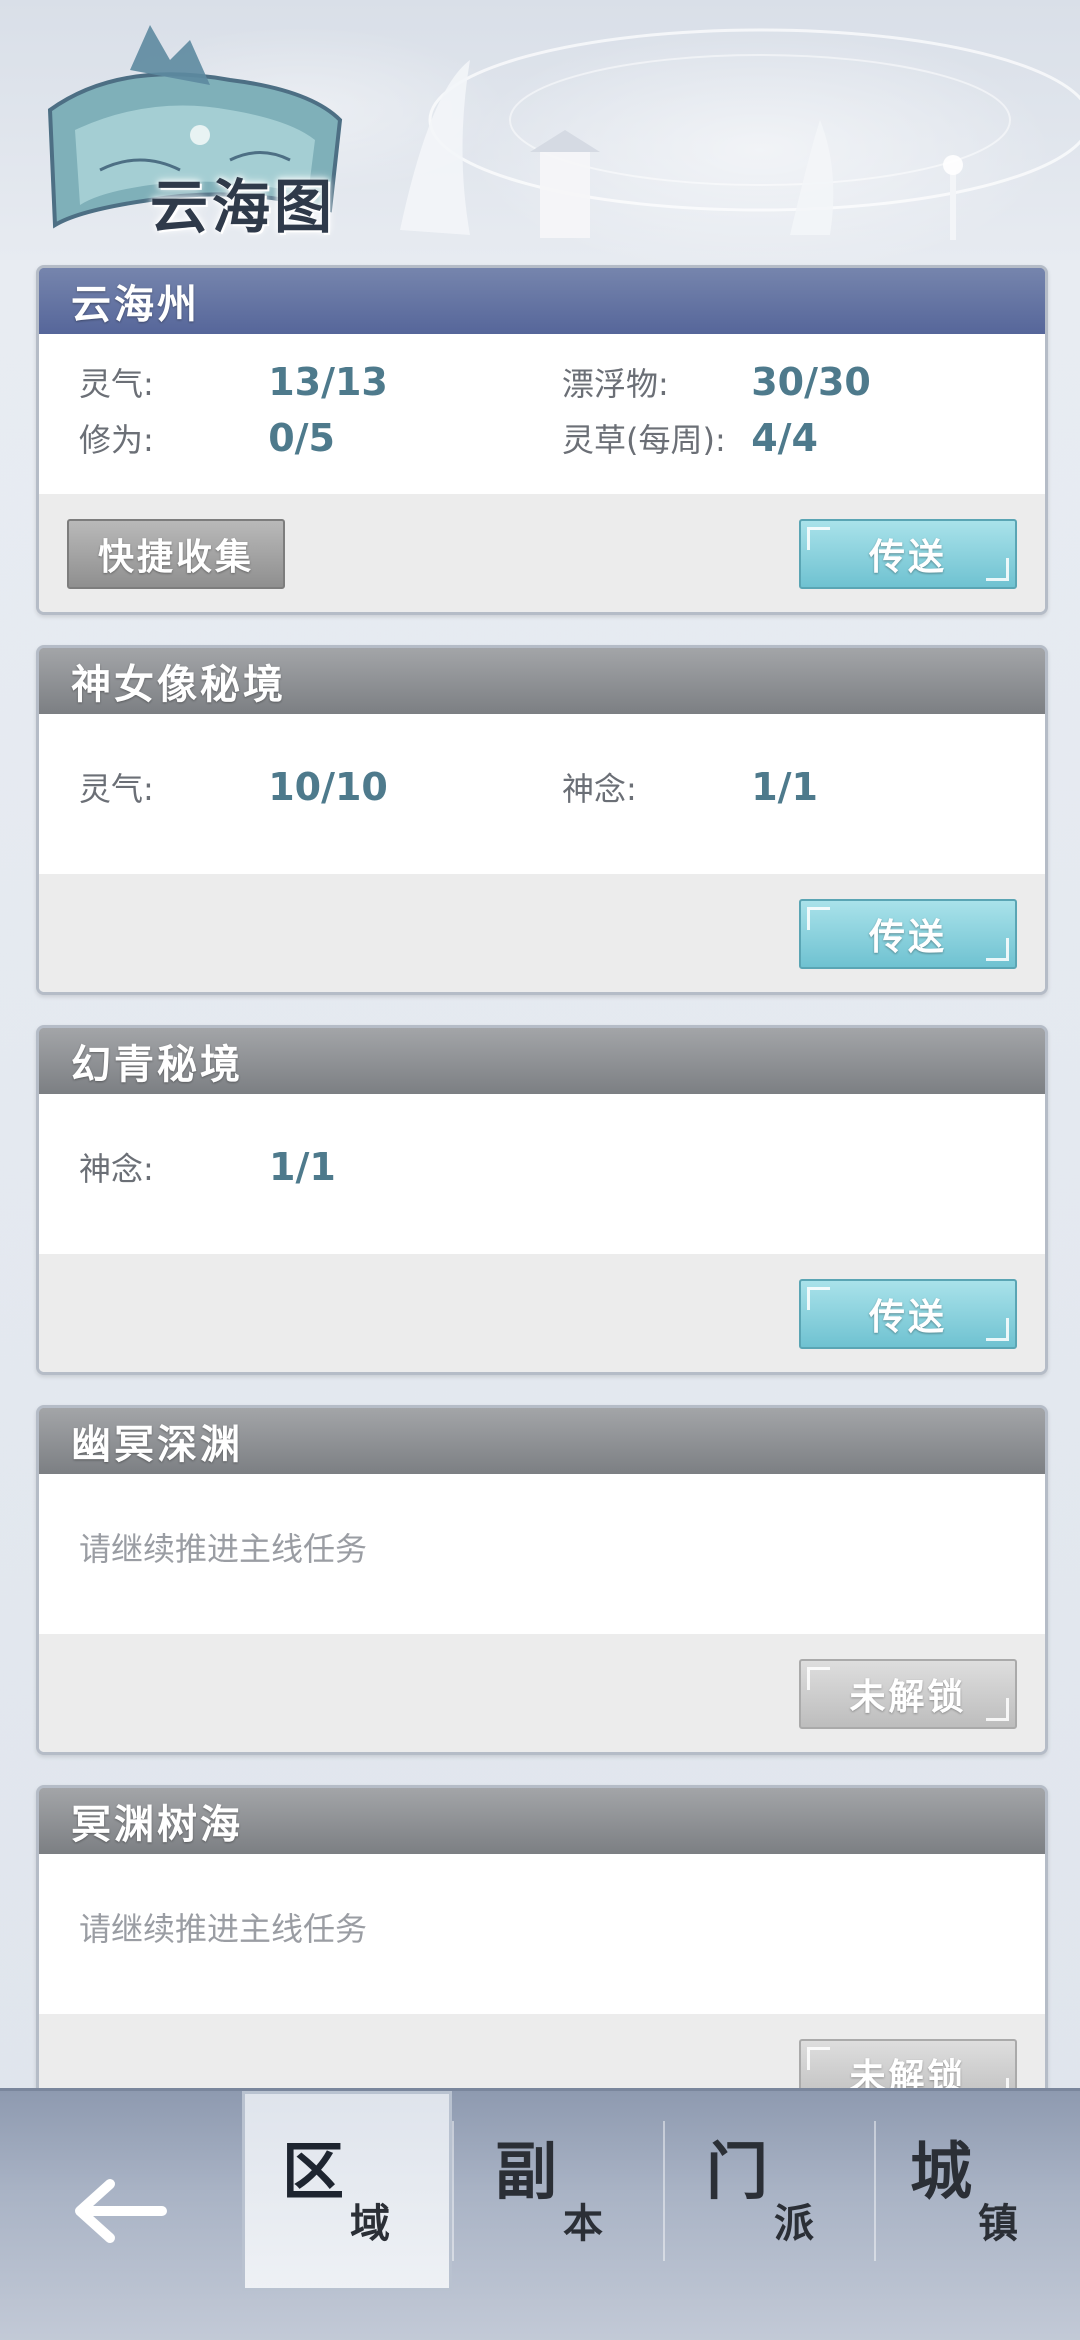  Describe the element at coordinates (737, 2171) in the screenshot. I see `tab-label-main: 门` at that location.